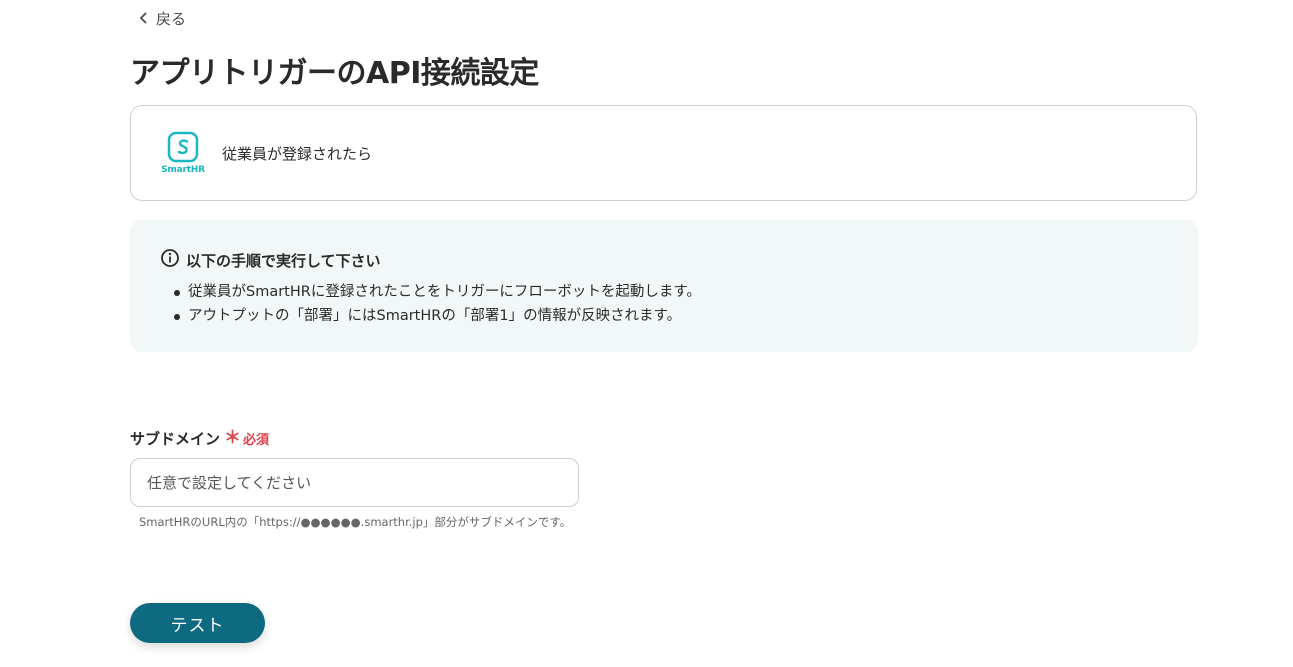 The height and width of the screenshot is (667, 1293). What do you see at coordinates (171, 19) in the screenshot?
I see `back-label: 戻る` at bounding box center [171, 19].